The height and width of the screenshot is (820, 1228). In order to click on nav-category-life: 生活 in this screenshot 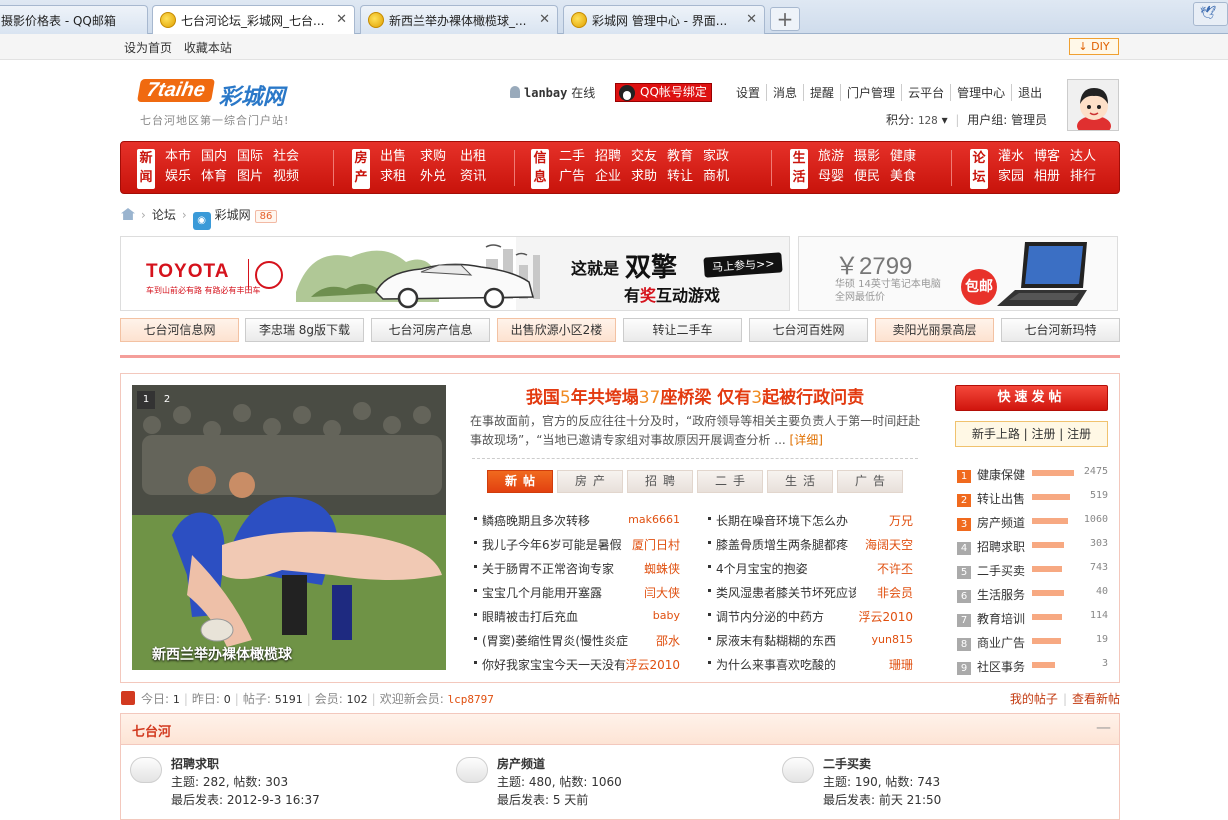, I will do `click(799, 169)`.